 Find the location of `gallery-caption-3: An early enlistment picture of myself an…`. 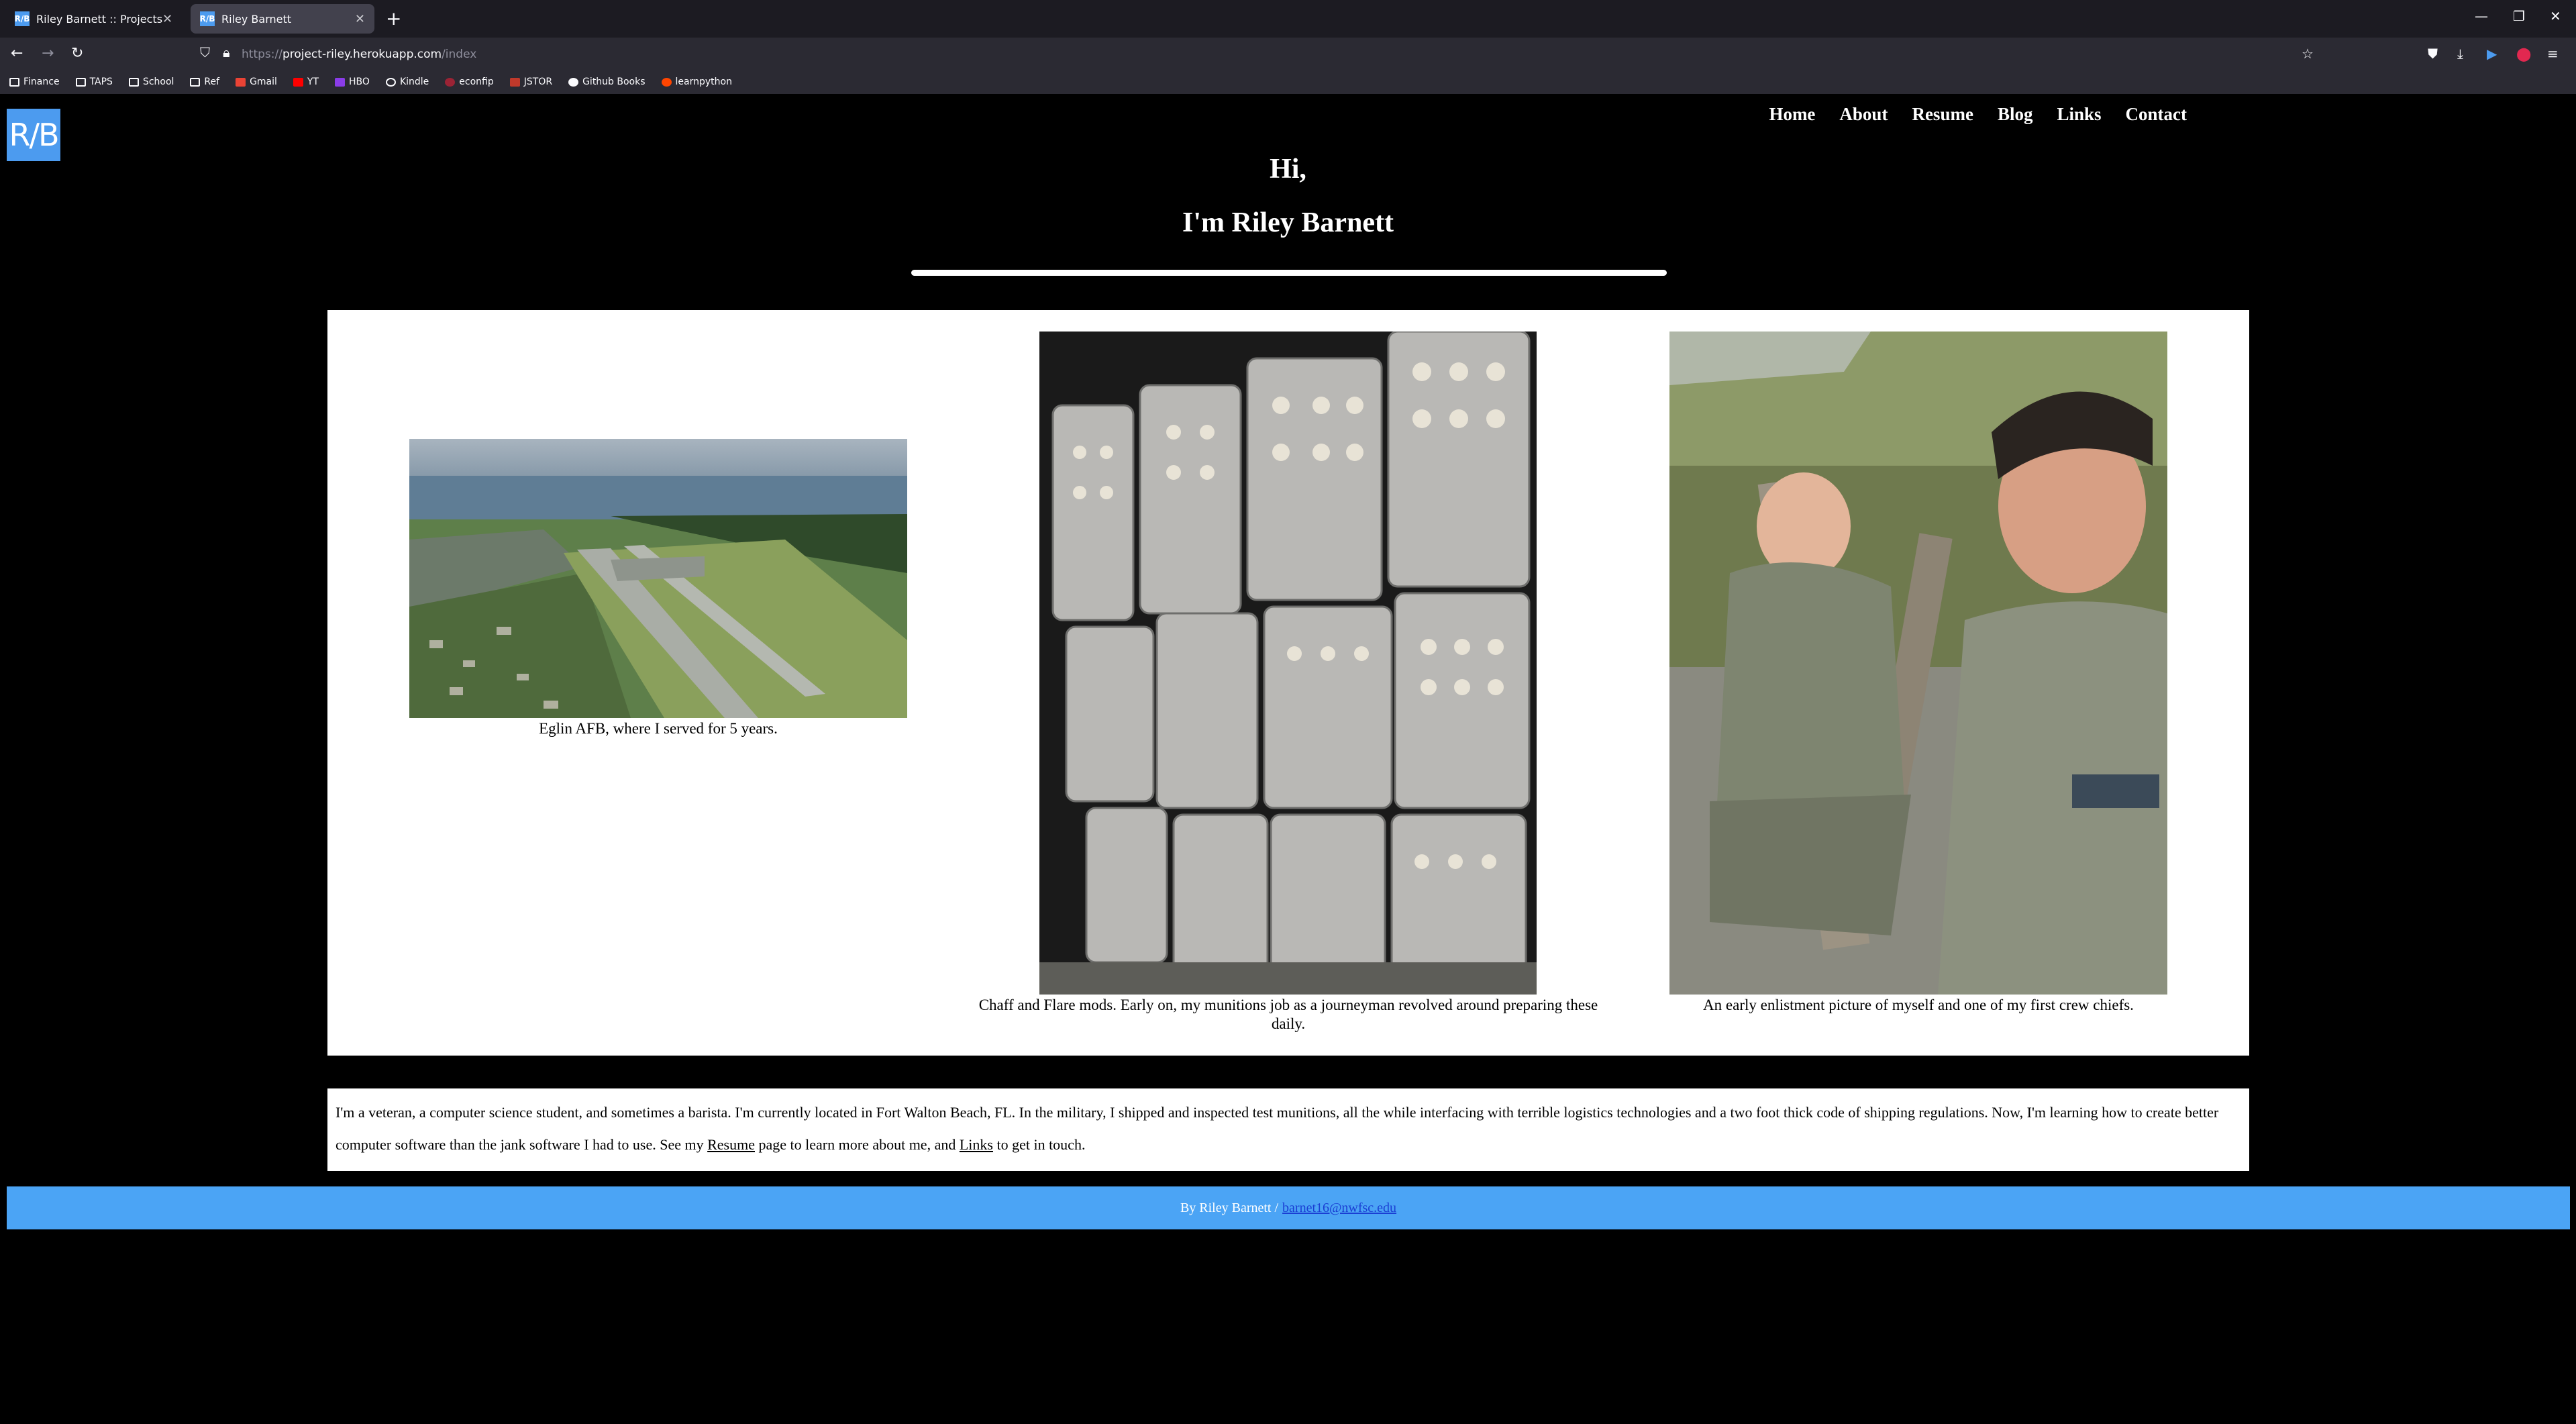

gallery-caption-3: An early enlistment picture of myself an… is located at coordinates (1918, 1005).